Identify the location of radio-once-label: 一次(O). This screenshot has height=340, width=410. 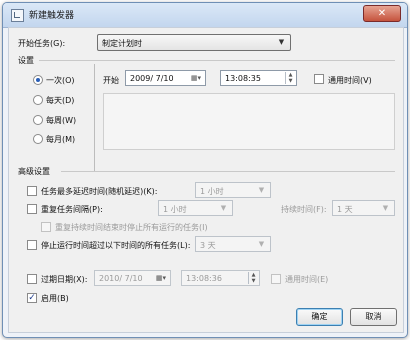
(60, 80).